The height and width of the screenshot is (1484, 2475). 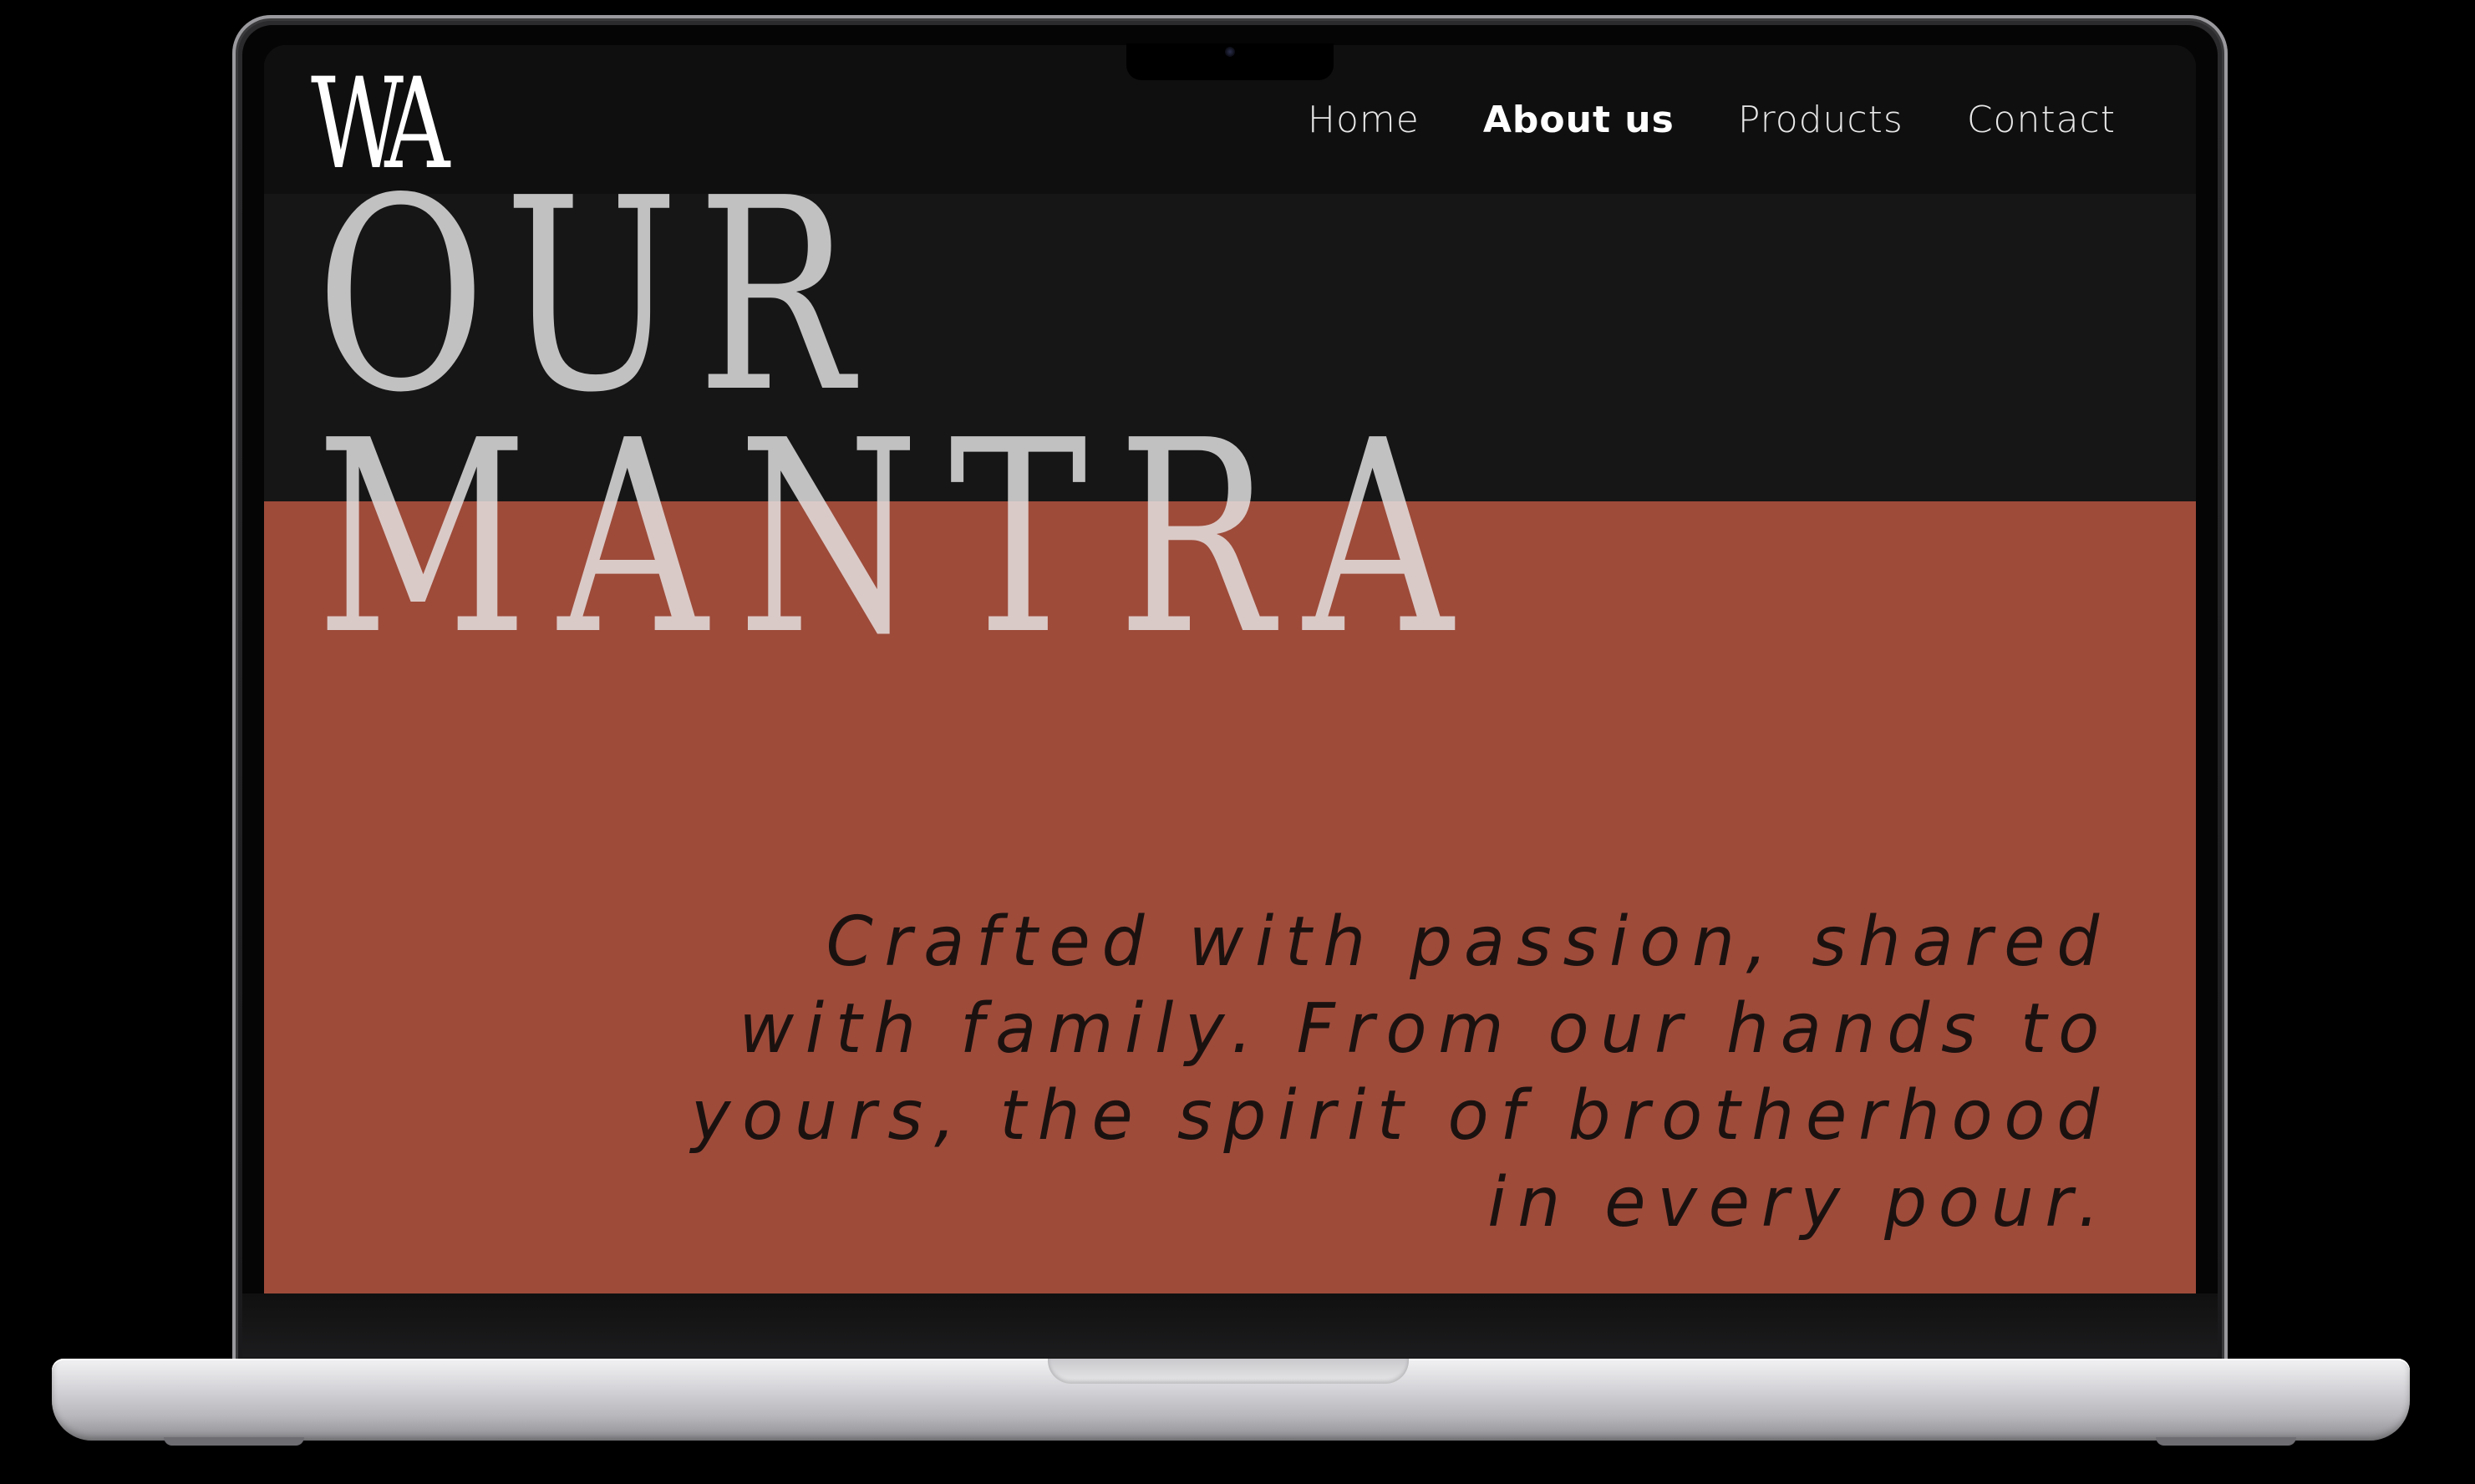 I want to click on hero-title-line-2: MANTRA, so click(x=899, y=539).